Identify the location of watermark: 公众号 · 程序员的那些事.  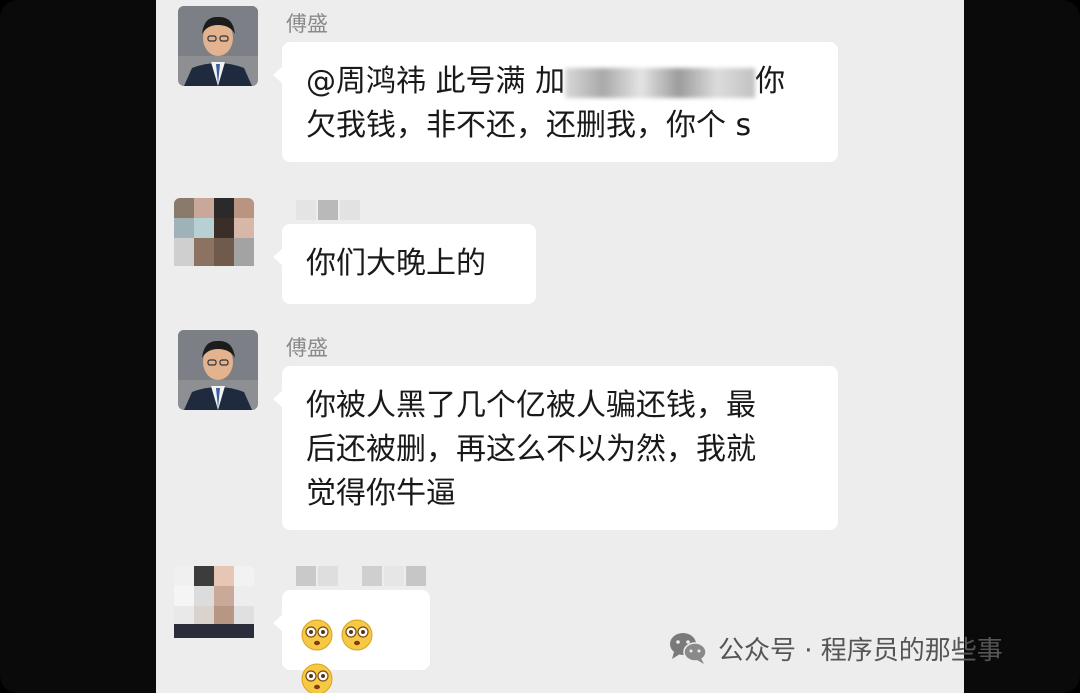
(835, 648).